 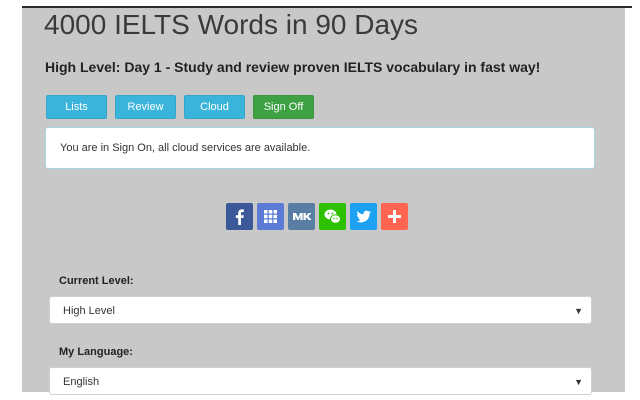 What do you see at coordinates (394, 216) in the screenshot?
I see `plus-icon` at bounding box center [394, 216].